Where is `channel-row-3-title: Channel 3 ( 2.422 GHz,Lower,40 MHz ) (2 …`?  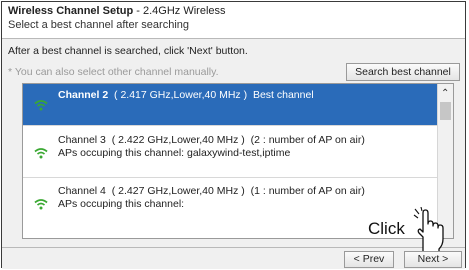
channel-row-3-title: Channel 3 ( 2.422 GHz,Lower,40 MHz ) (2 … is located at coordinates (248, 140).